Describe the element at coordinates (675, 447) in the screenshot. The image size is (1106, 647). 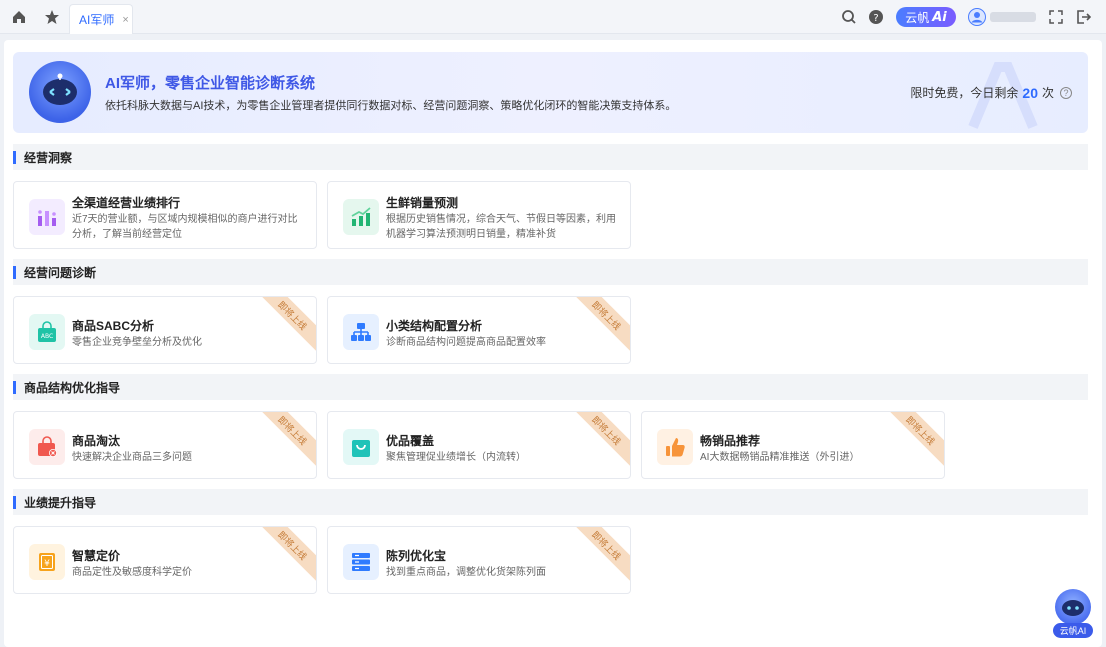
I see `thumbs-up-icon` at that location.